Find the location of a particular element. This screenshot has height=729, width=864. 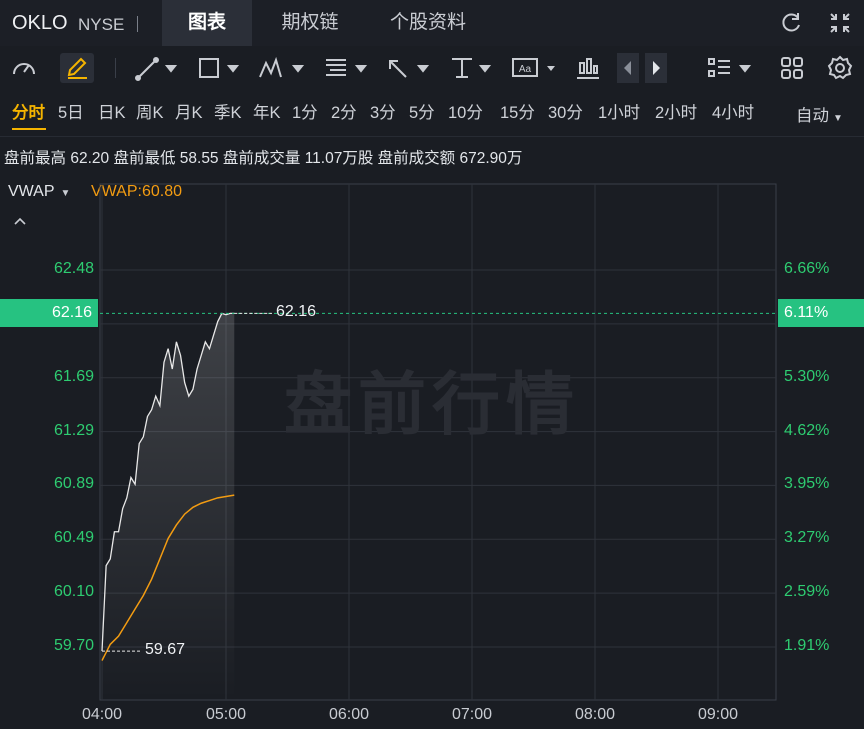

x-tick-label: 07:00 is located at coordinates (472, 714).